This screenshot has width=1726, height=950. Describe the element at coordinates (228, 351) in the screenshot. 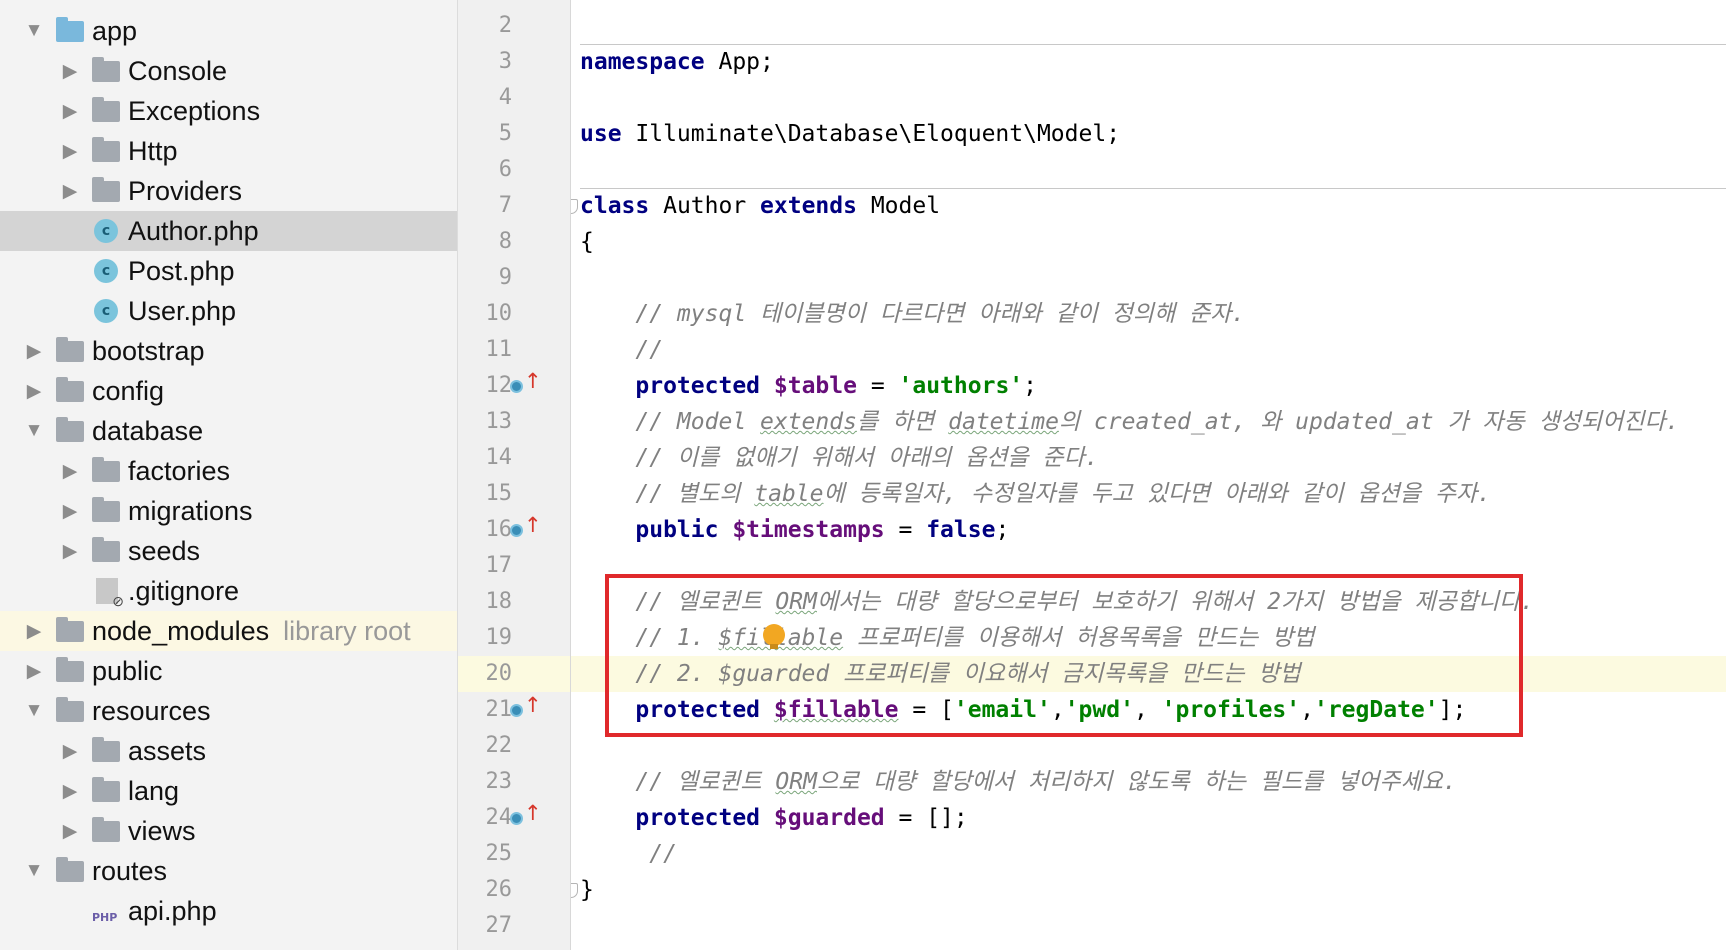

I see `tree-item-bootstrap: ▶ bootstrap` at that location.